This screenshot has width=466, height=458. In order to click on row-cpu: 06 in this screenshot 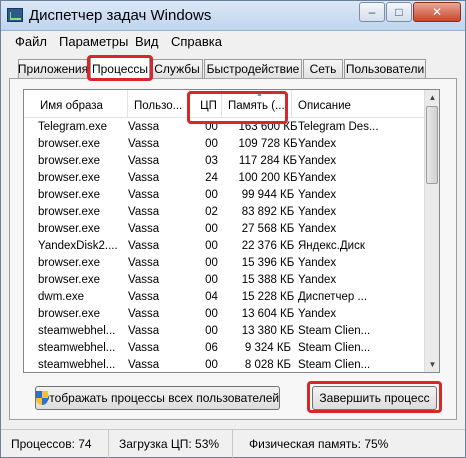, I will do `click(211, 348)`.